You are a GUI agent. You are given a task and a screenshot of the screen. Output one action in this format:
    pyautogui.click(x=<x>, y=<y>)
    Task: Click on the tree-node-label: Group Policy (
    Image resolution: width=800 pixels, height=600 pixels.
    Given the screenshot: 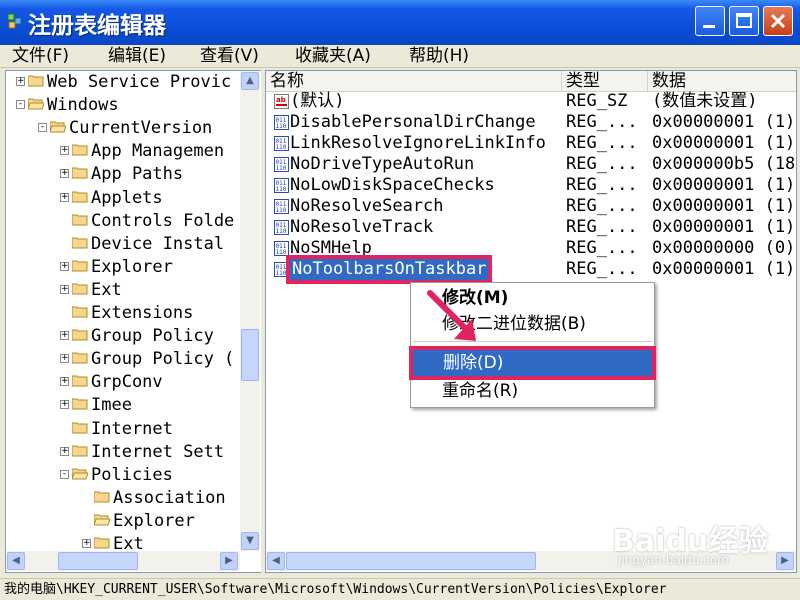 What is the action you would take?
    pyautogui.click(x=163, y=359)
    